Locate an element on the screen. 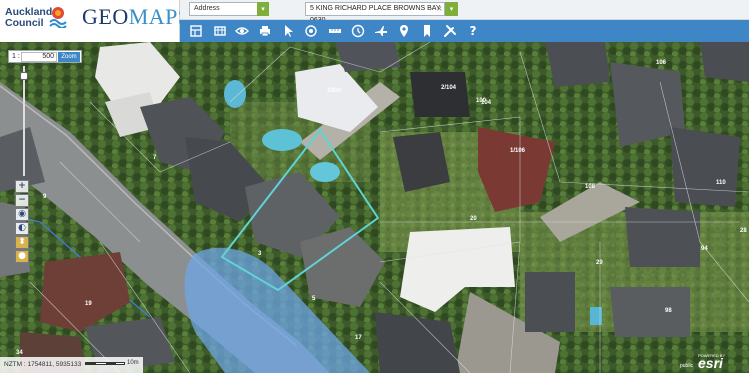  search-input: 5 KING RICHARD PLACE BROWNS BAY 0630 is located at coordinates (375, 13).